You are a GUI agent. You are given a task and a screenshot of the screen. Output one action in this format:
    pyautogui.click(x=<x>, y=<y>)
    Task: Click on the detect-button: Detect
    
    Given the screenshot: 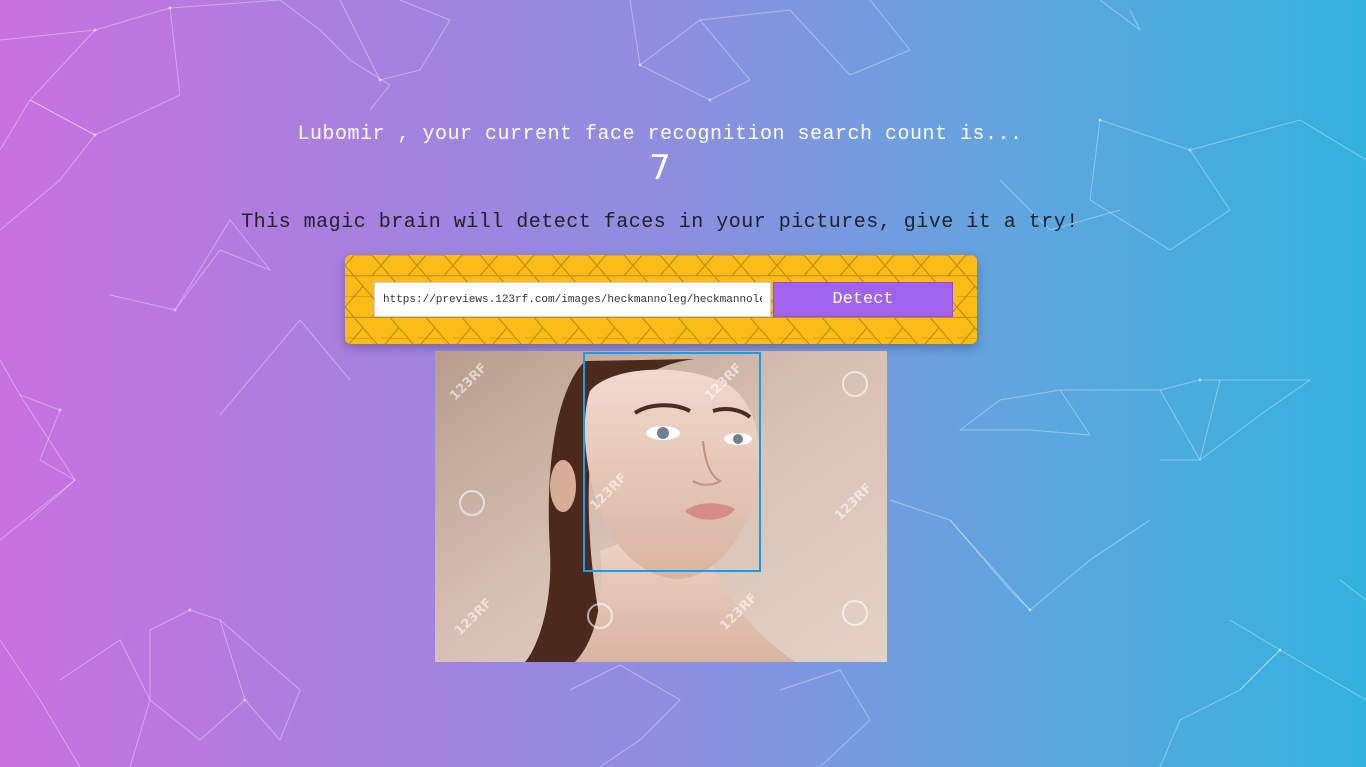 What is the action you would take?
    pyautogui.click(x=863, y=299)
    